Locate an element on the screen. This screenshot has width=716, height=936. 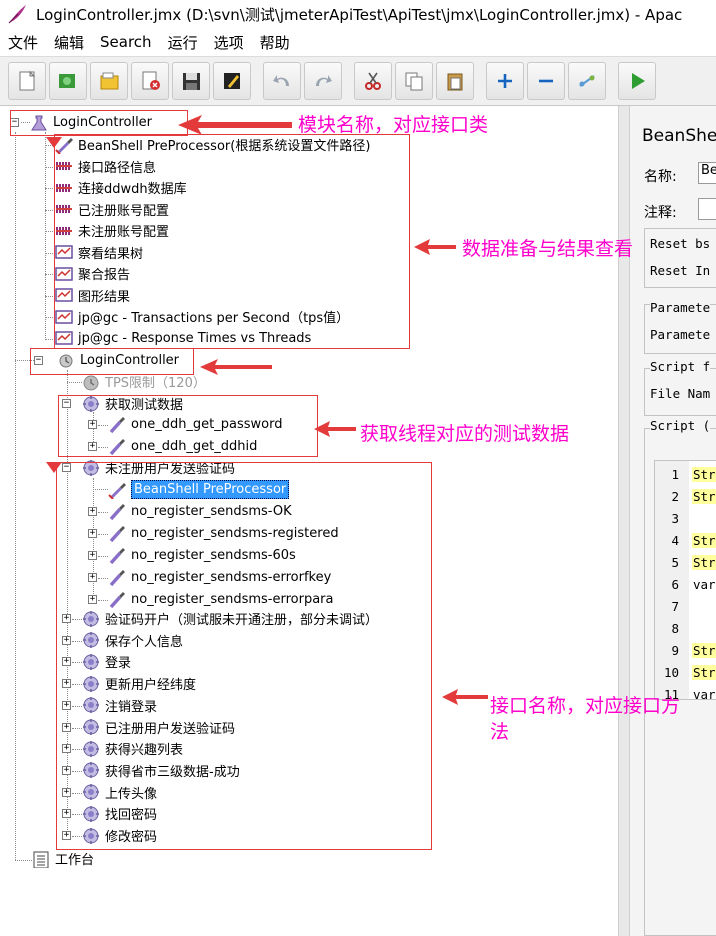
arrow-data-prep-icon is located at coordinates (435, 247).